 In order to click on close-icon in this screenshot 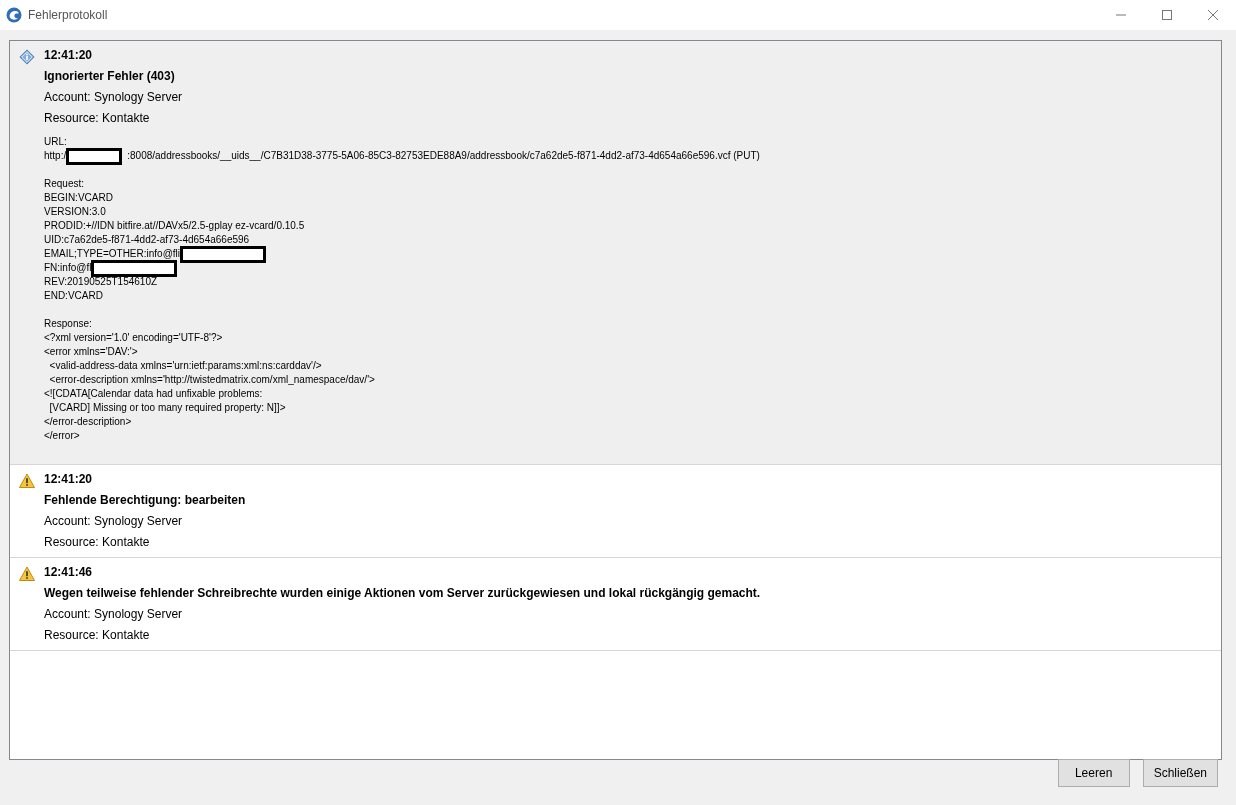, I will do `click(1213, 15)`.